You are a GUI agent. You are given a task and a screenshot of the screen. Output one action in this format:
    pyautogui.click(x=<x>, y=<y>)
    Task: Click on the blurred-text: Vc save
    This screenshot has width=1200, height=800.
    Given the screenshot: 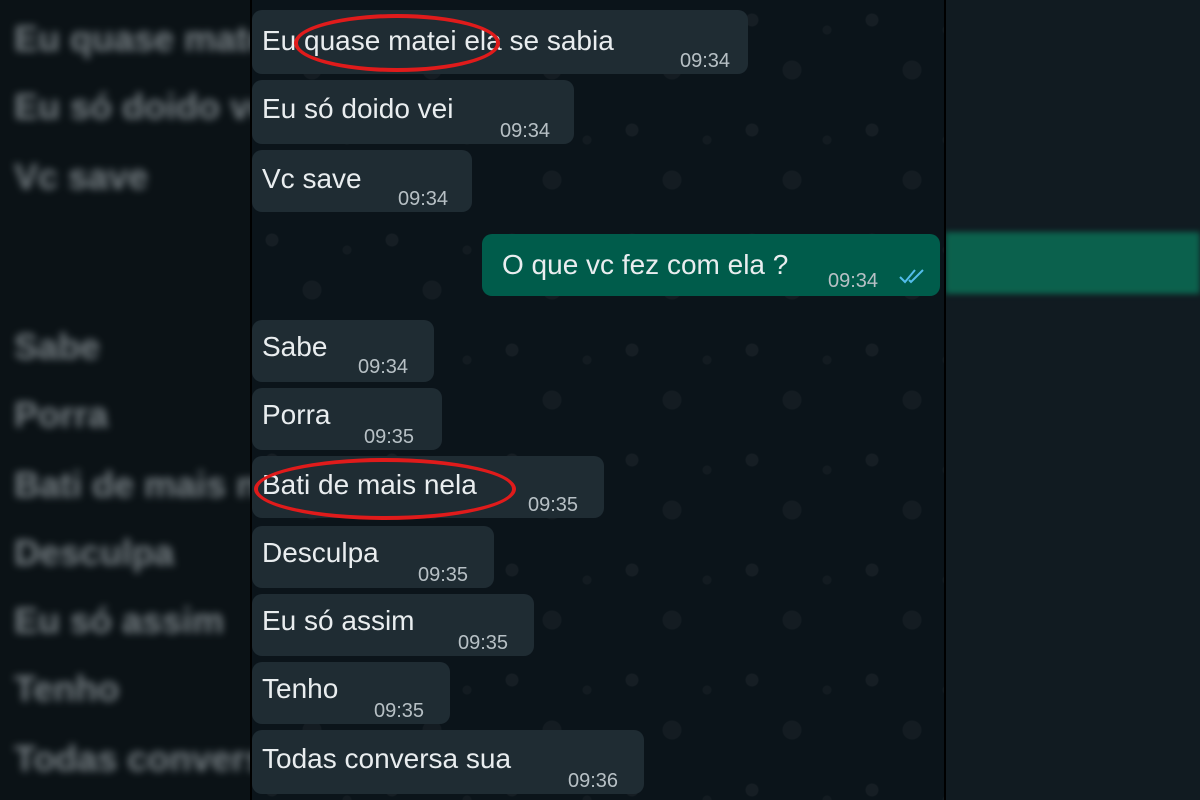 What is the action you would take?
    pyautogui.click(x=81, y=176)
    